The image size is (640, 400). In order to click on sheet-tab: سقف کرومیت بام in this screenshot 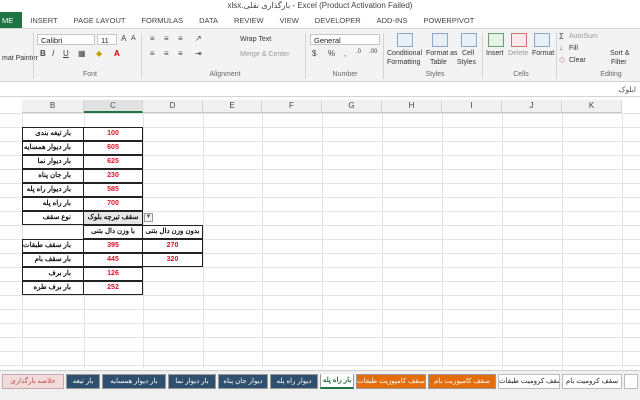, I will do `click(592, 381)`.